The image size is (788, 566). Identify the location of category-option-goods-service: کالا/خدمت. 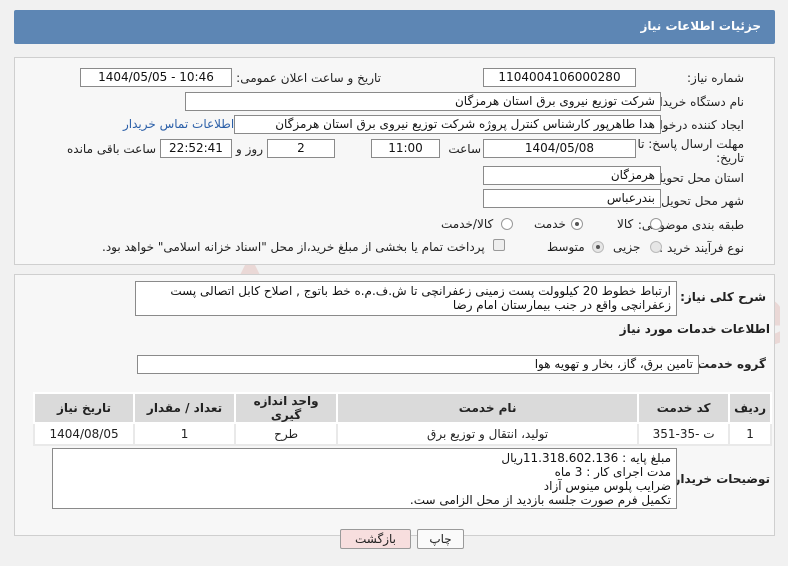
(467, 224).